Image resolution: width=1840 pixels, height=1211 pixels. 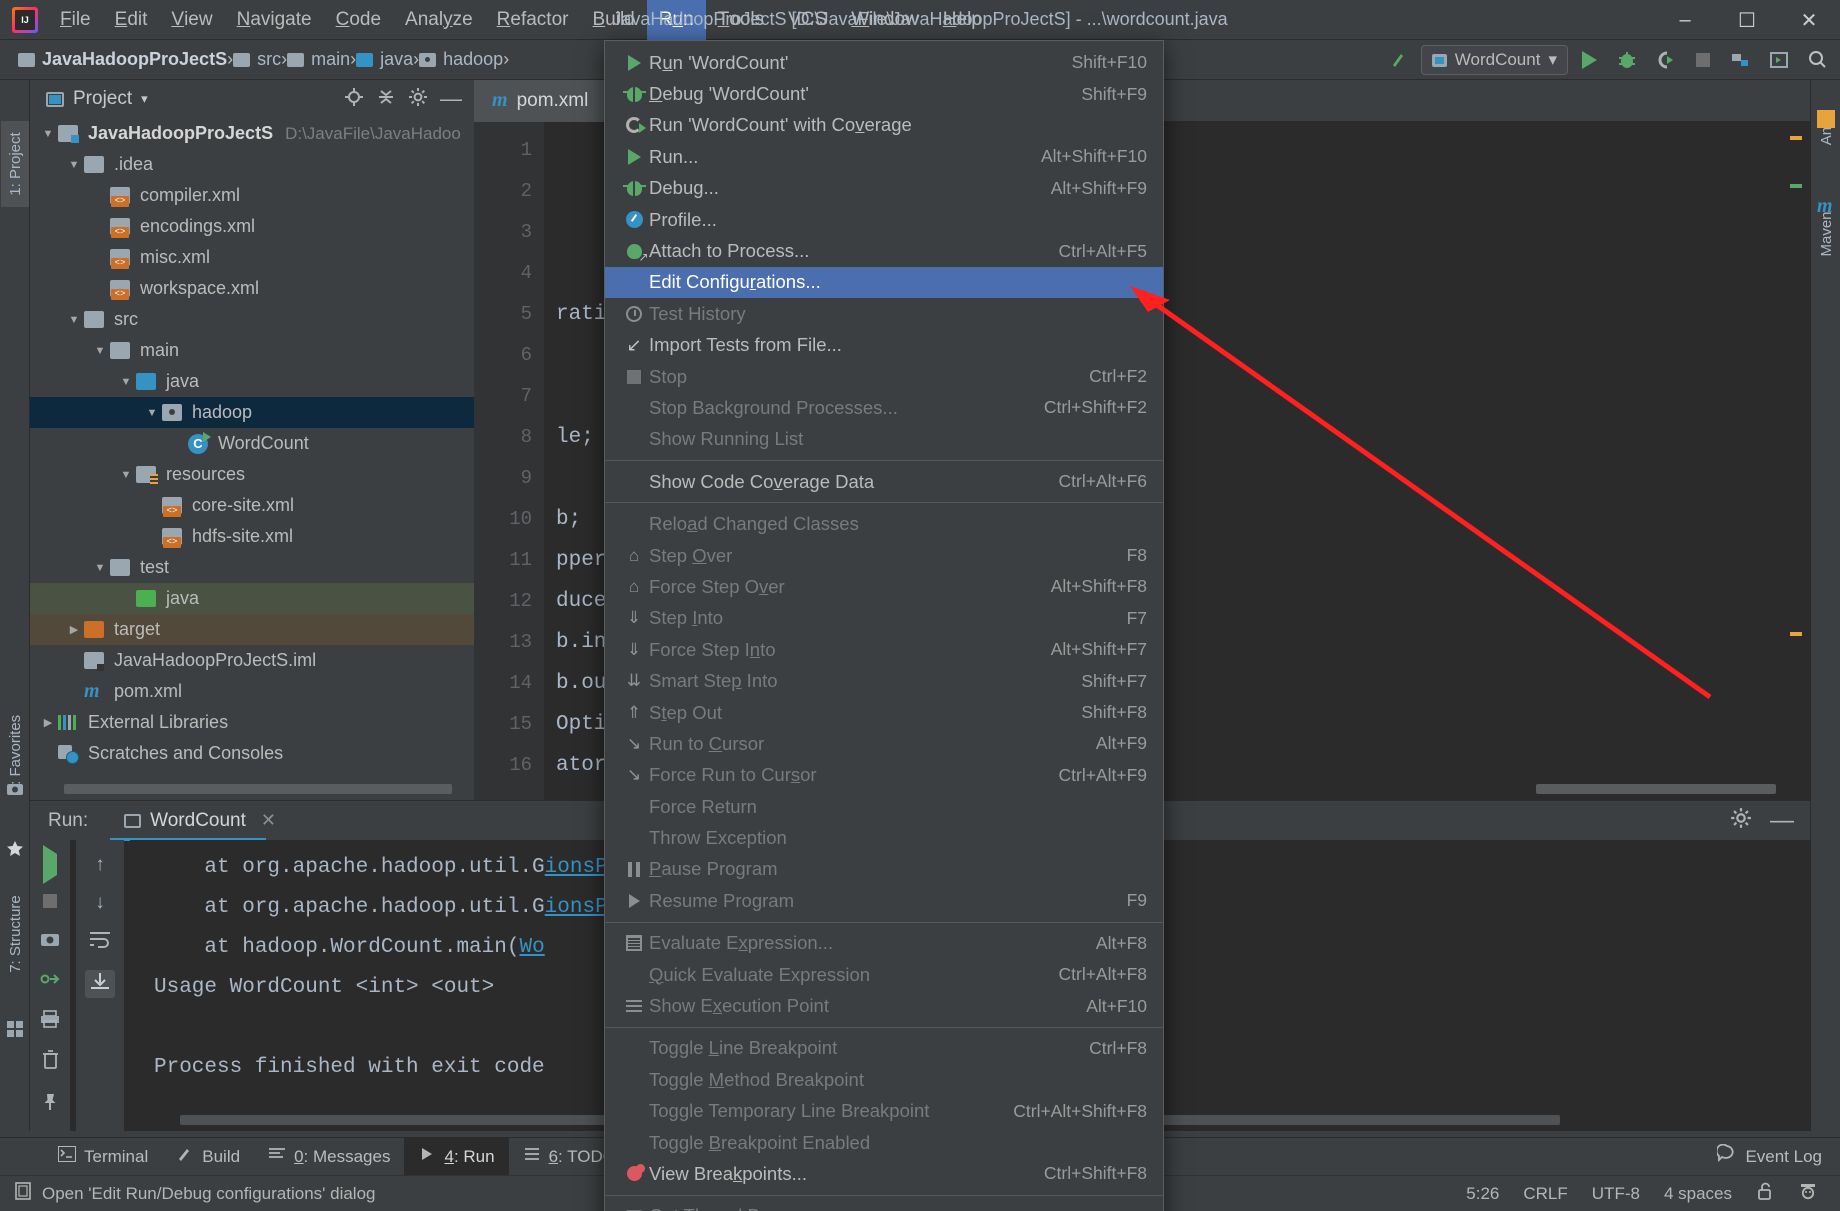 What do you see at coordinates (540, 100) in the screenshot?
I see `editor-tab-pom-xml: m pom.xml` at bounding box center [540, 100].